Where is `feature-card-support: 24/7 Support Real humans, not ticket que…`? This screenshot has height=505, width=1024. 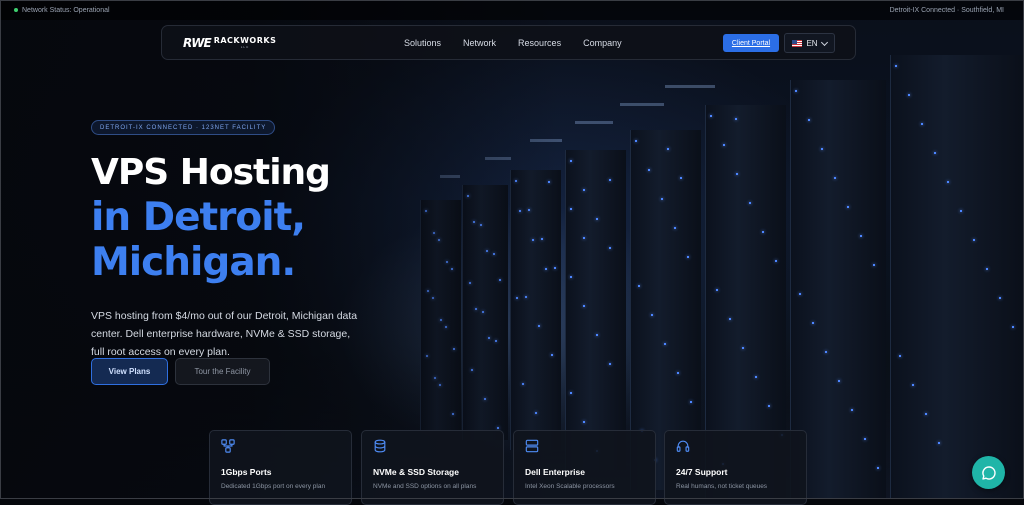
feature-card-support: 24/7 Support Real humans, not ticket que… is located at coordinates (735, 467).